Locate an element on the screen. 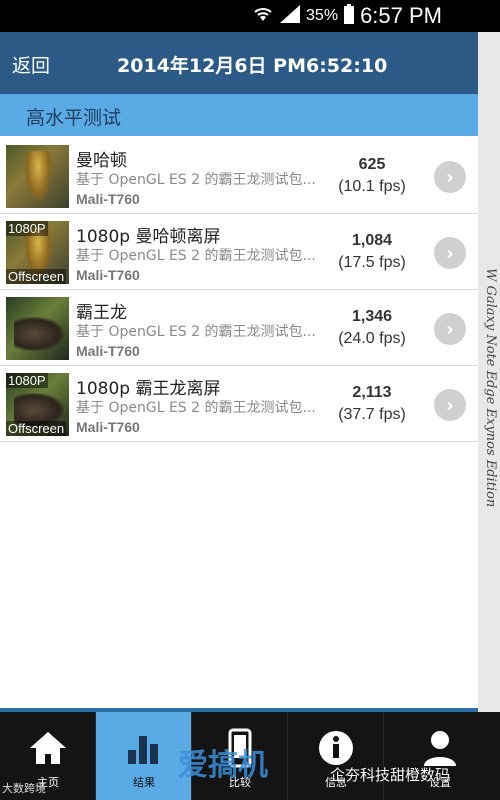  test-name: 1080p 曼哈顿离屏 is located at coordinates (148, 237).